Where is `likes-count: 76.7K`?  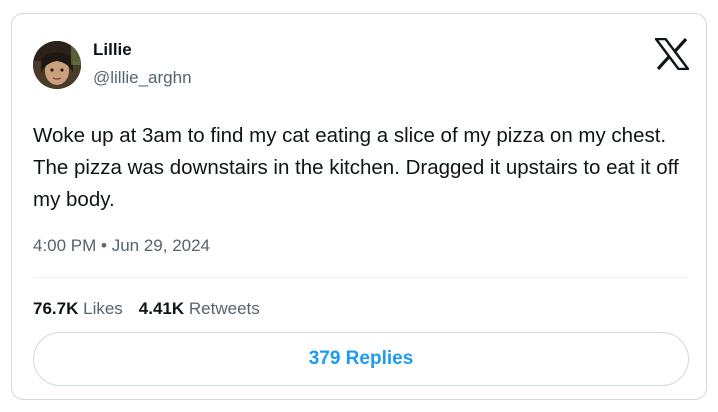
likes-count: 76.7K is located at coordinates (56, 308).